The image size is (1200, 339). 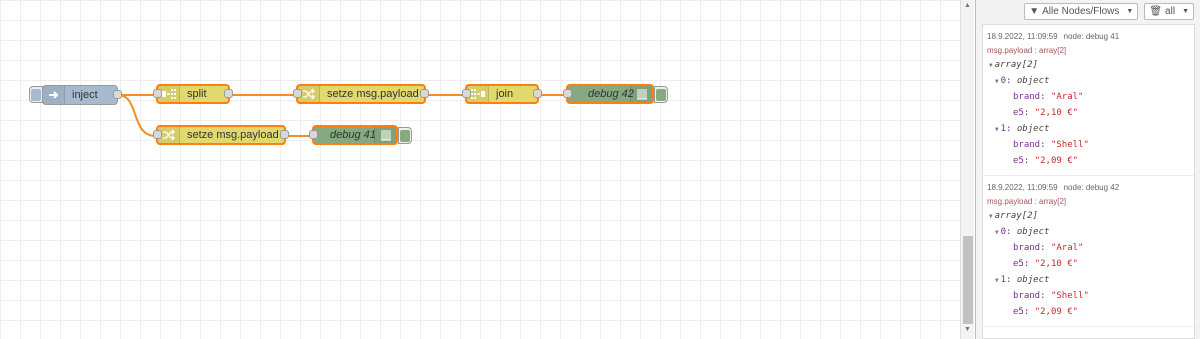 I want to click on filter-icon: ▼, so click(x=1034, y=11).